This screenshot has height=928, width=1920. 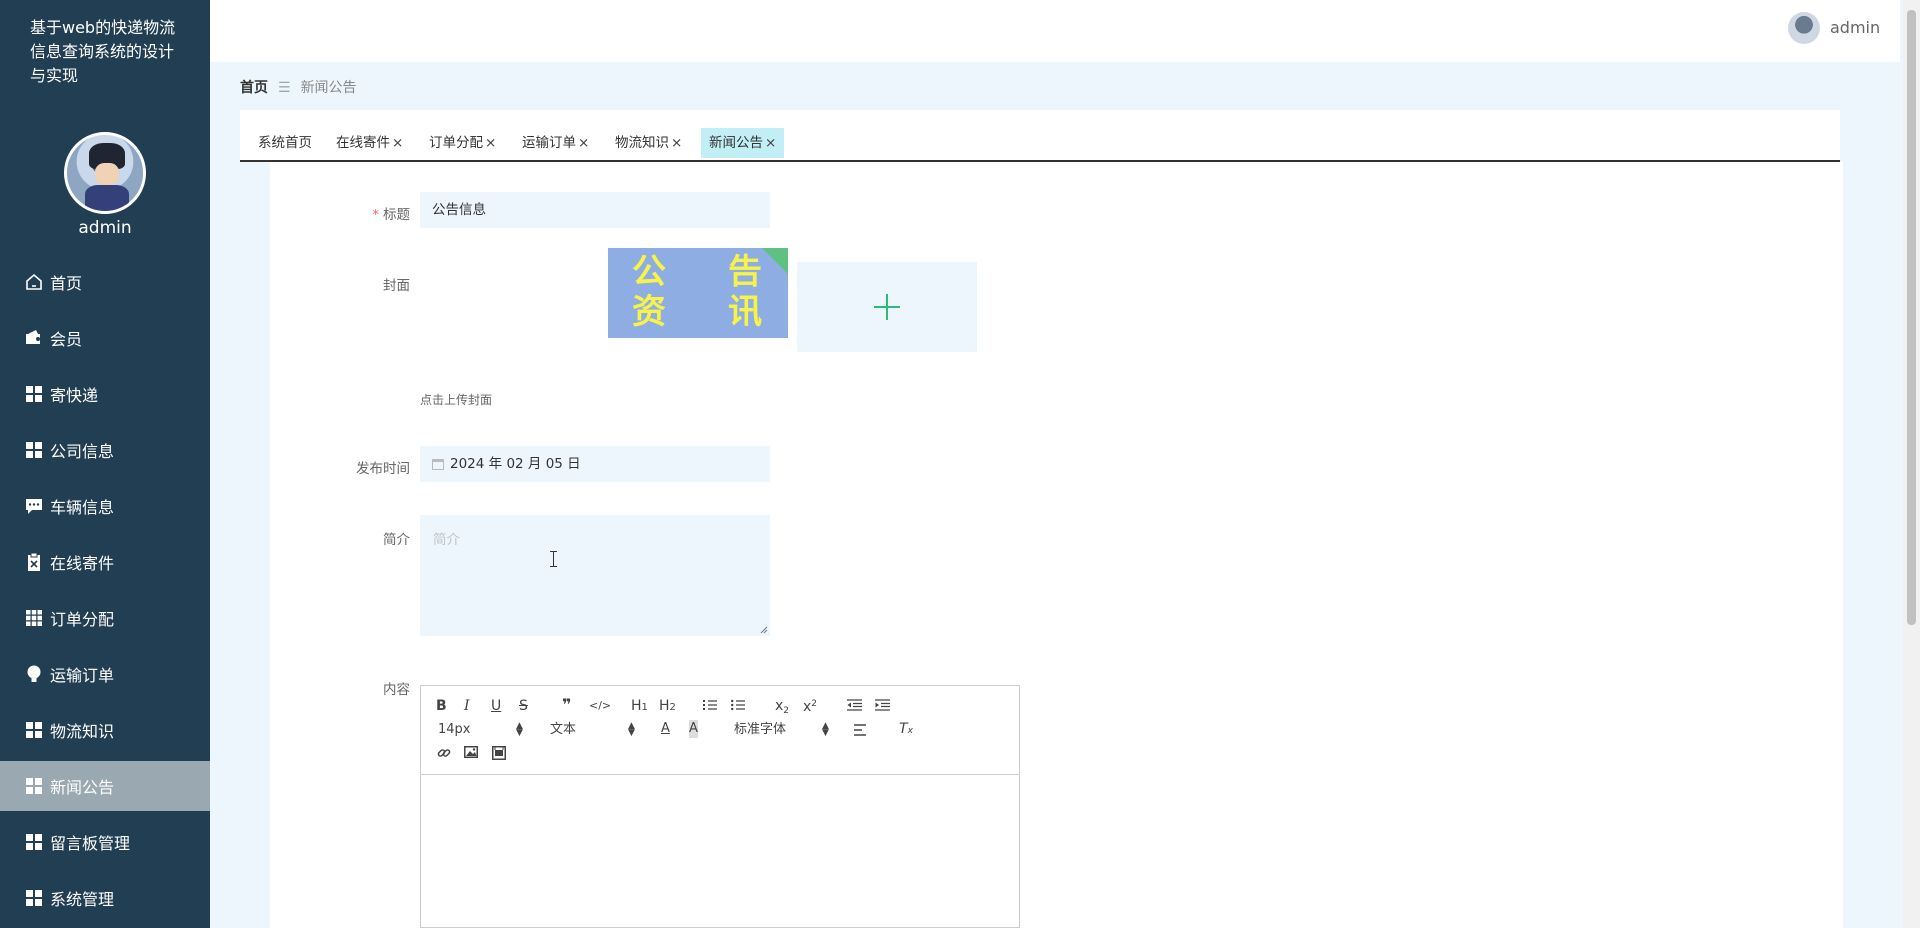 I want to click on strikethrough-icon: S, so click(x=523, y=706).